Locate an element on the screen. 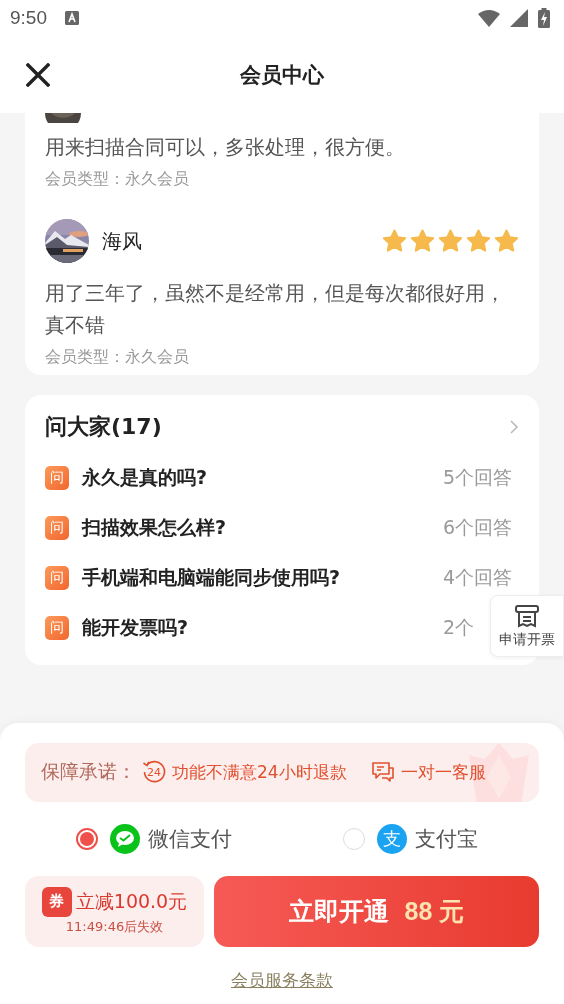 The height and width of the screenshot is (1004, 564). answer-count: 2个 is located at coordinates (459, 627).